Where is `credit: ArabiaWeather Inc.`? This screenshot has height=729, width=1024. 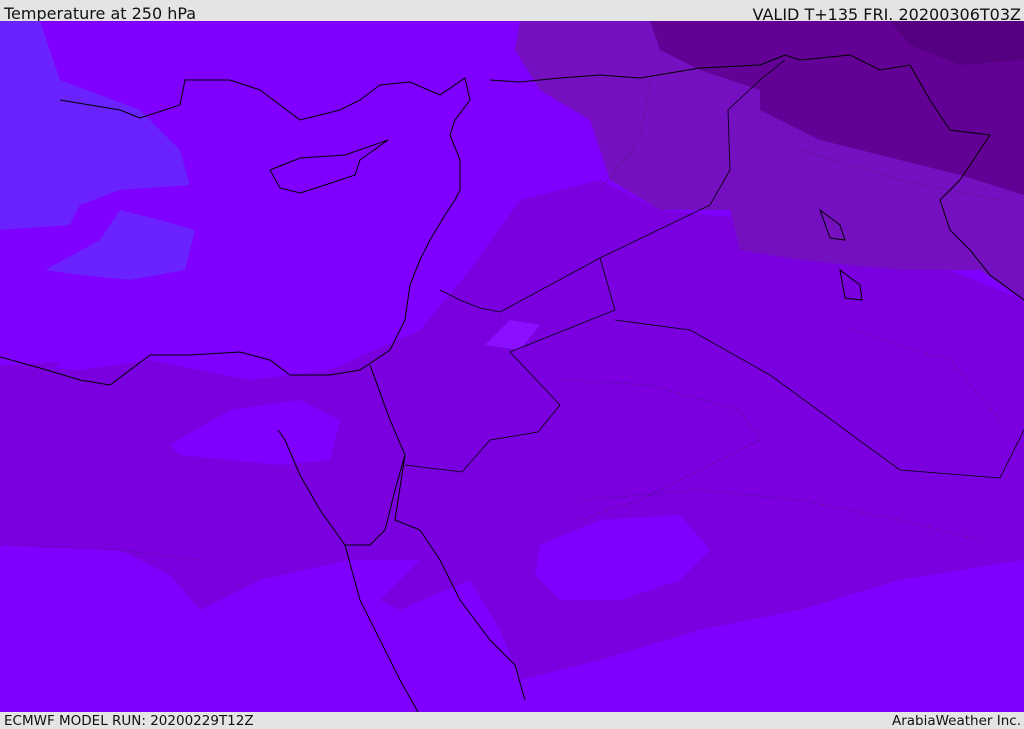 credit: ArabiaWeather Inc. is located at coordinates (956, 721).